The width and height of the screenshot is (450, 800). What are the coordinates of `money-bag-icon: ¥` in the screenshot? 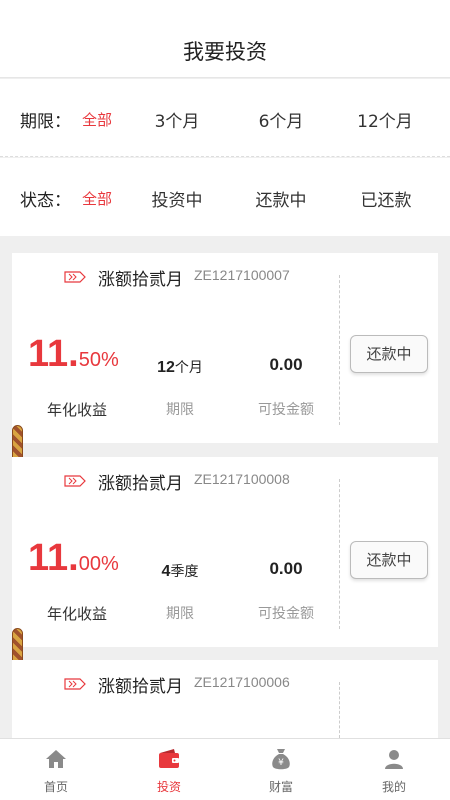 It's located at (281, 759).